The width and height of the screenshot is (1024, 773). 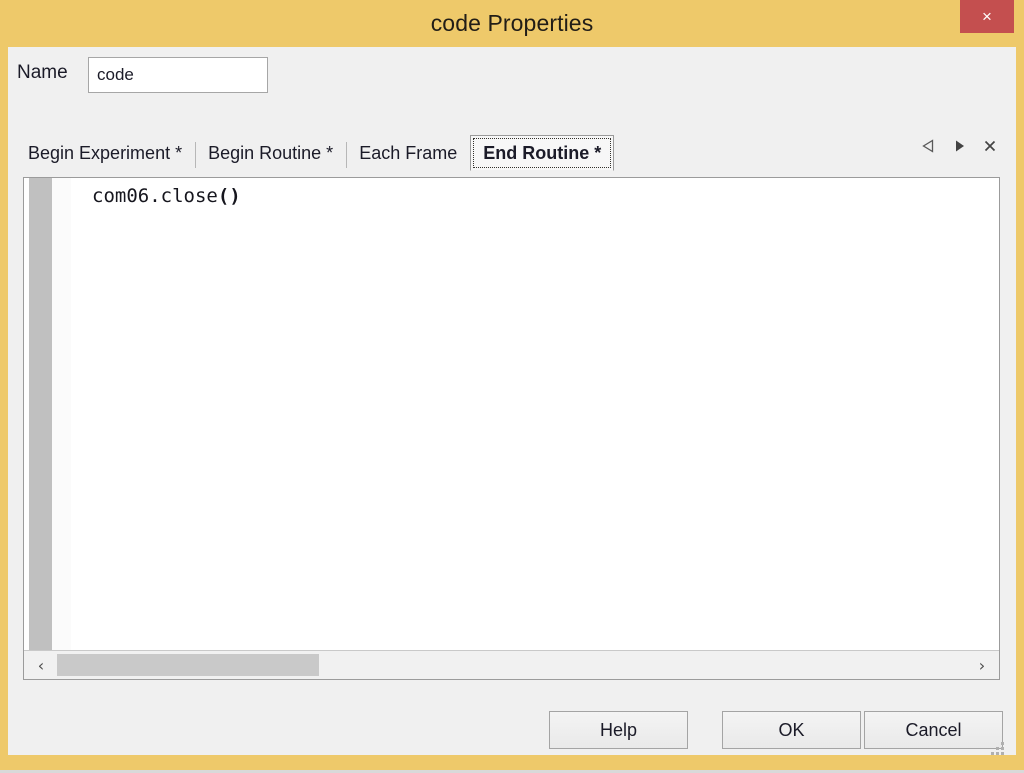 I want to click on title-bar: code Properties ×, so click(x=512, y=23).